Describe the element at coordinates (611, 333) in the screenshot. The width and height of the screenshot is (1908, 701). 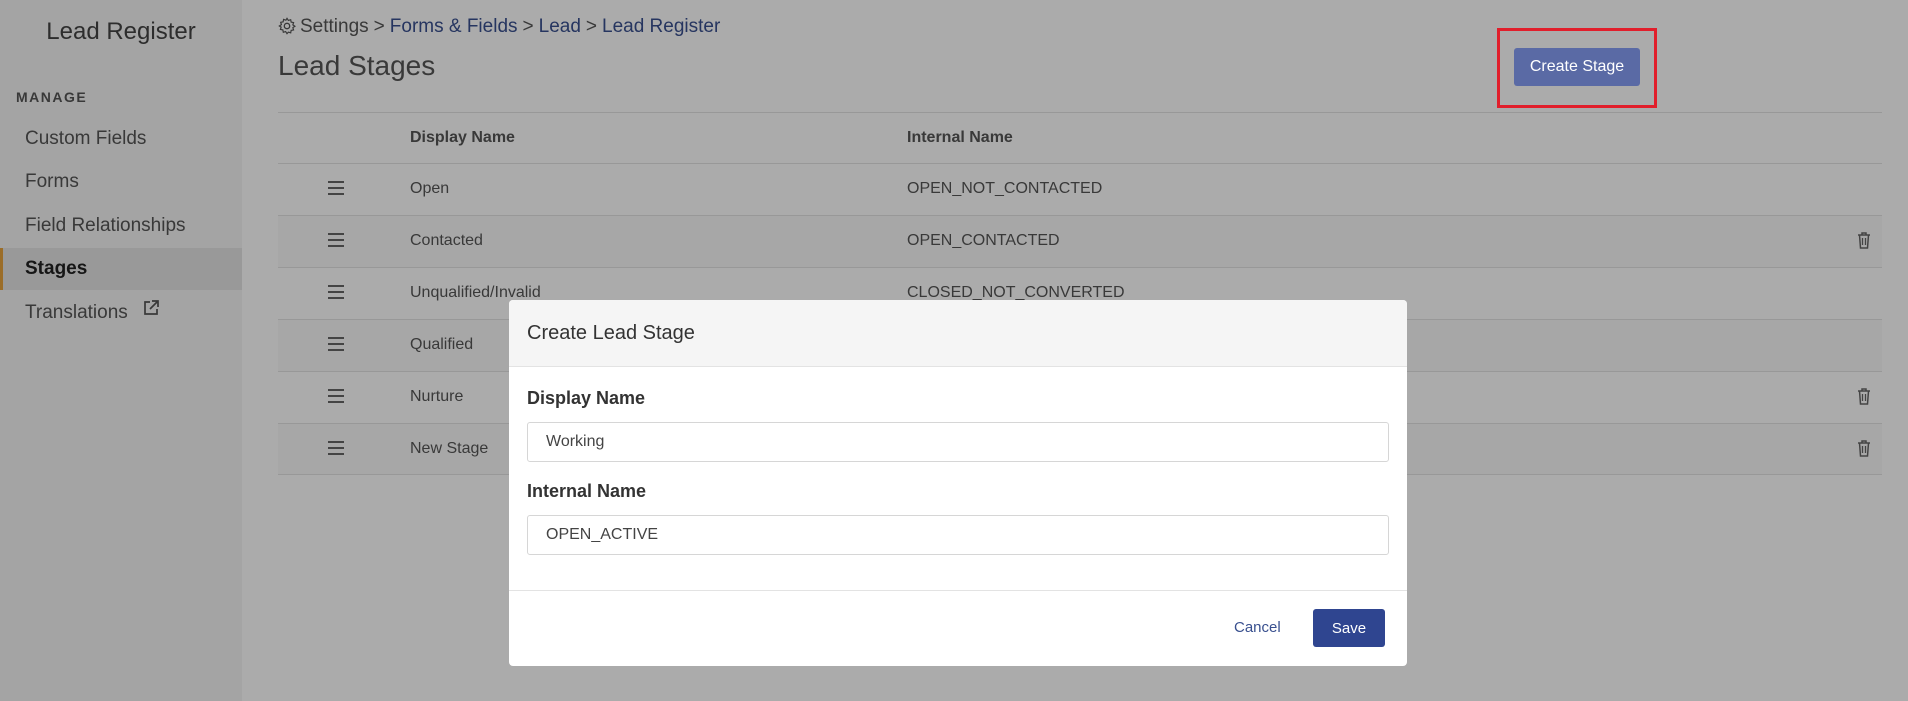
I see `dialog-title: Create Lead Stage` at that location.